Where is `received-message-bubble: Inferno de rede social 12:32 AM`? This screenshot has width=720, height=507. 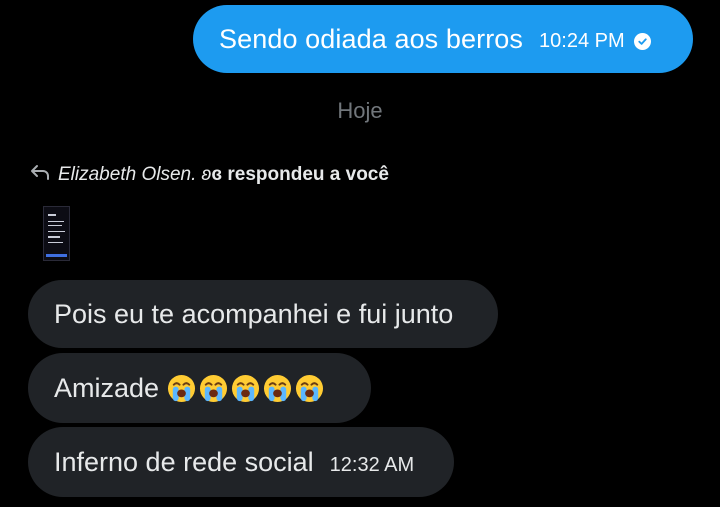 received-message-bubble: Inferno de rede social 12:32 AM is located at coordinates (241, 462).